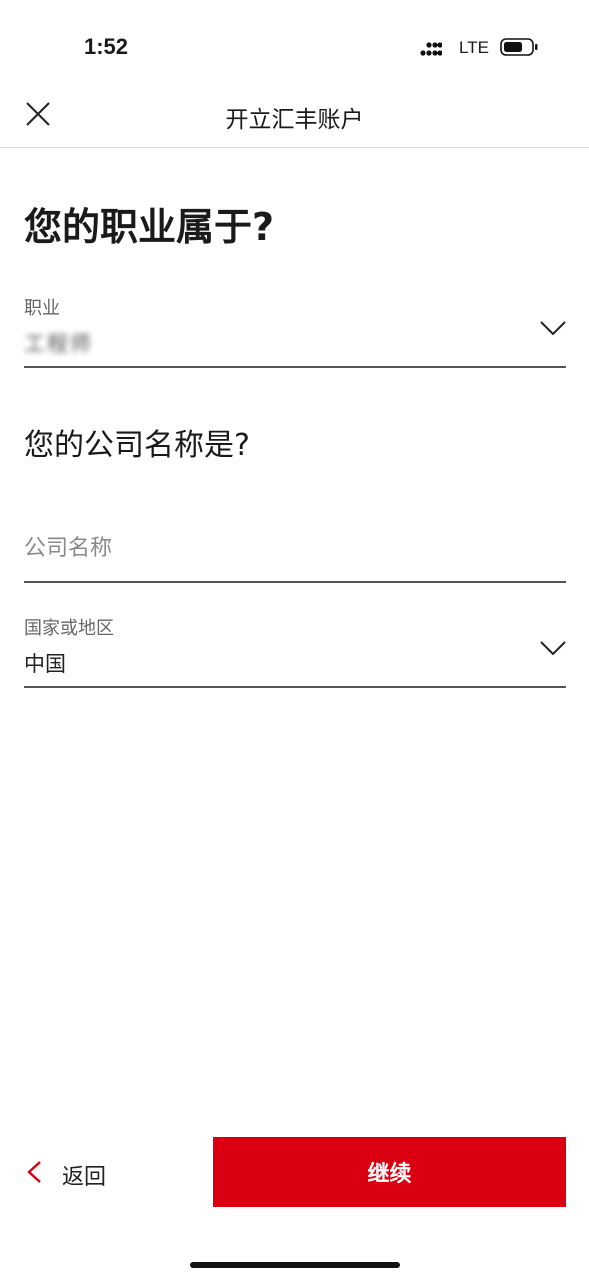  Describe the element at coordinates (295, 648) in the screenshot. I see `country-select: 国家或地区 中国` at that location.